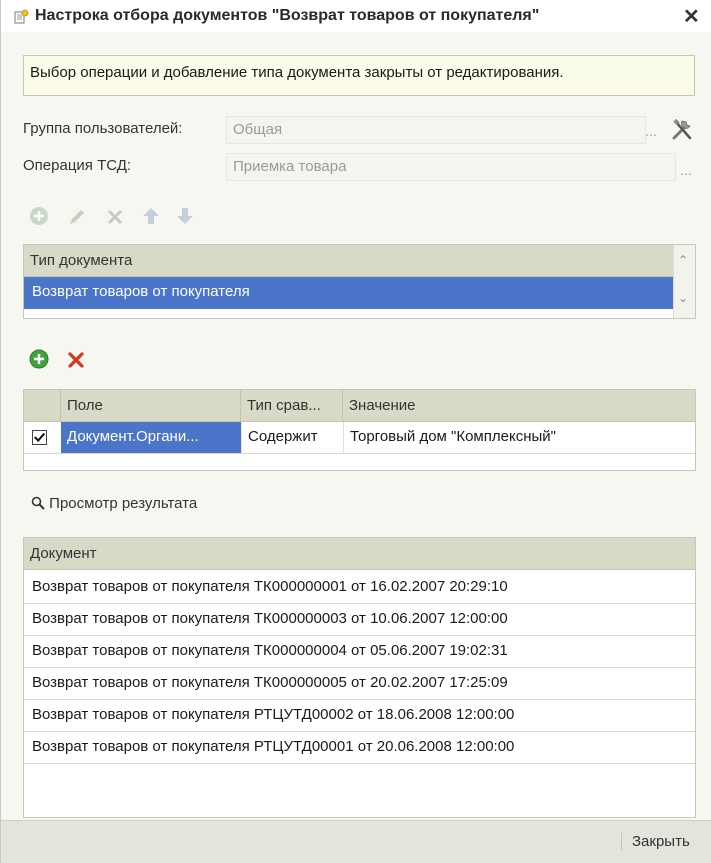  I want to click on filter-enabled-checkbox, so click(39, 437).